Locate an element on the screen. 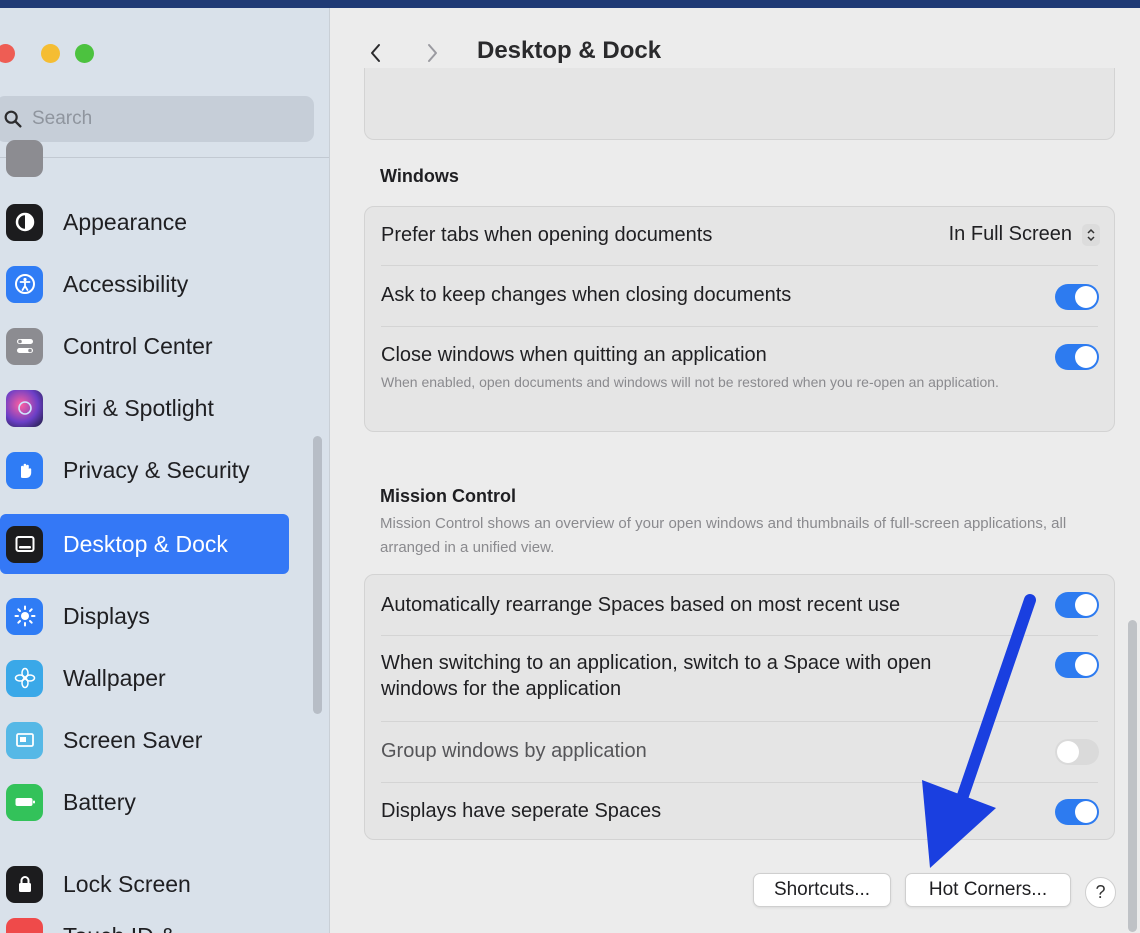 The width and height of the screenshot is (1140, 933). sidebar-item-privacy-security: Privacy & Security is located at coordinates (144, 470).